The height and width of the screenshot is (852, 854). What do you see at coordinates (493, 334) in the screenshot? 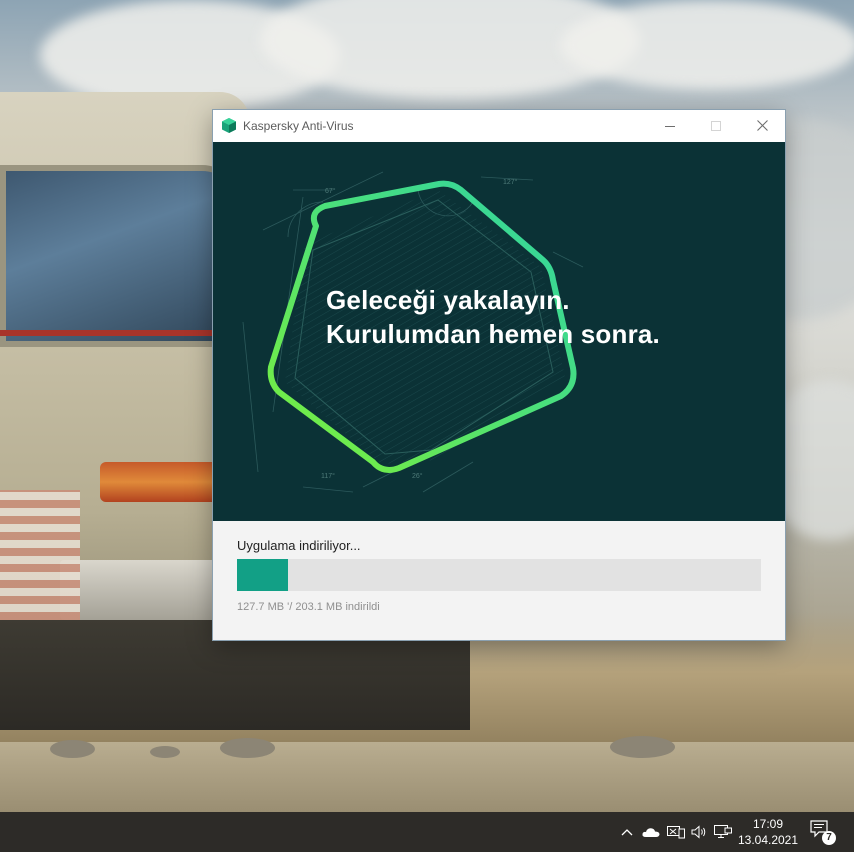
I see `headline-line-2: Kurulumdan hemen sonra.` at bounding box center [493, 334].